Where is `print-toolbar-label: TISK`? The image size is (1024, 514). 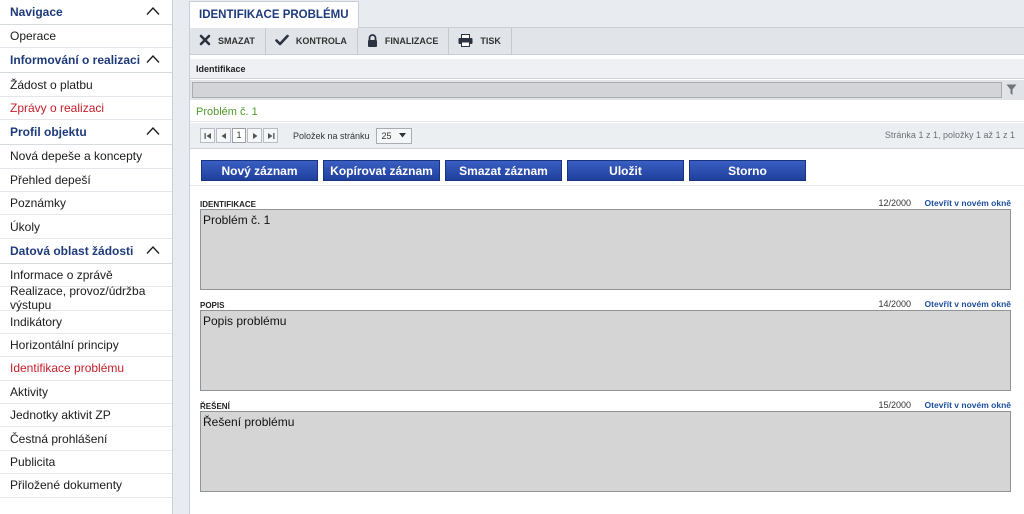
print-toolbar-label: TISK is located at coordinates (490, 41).